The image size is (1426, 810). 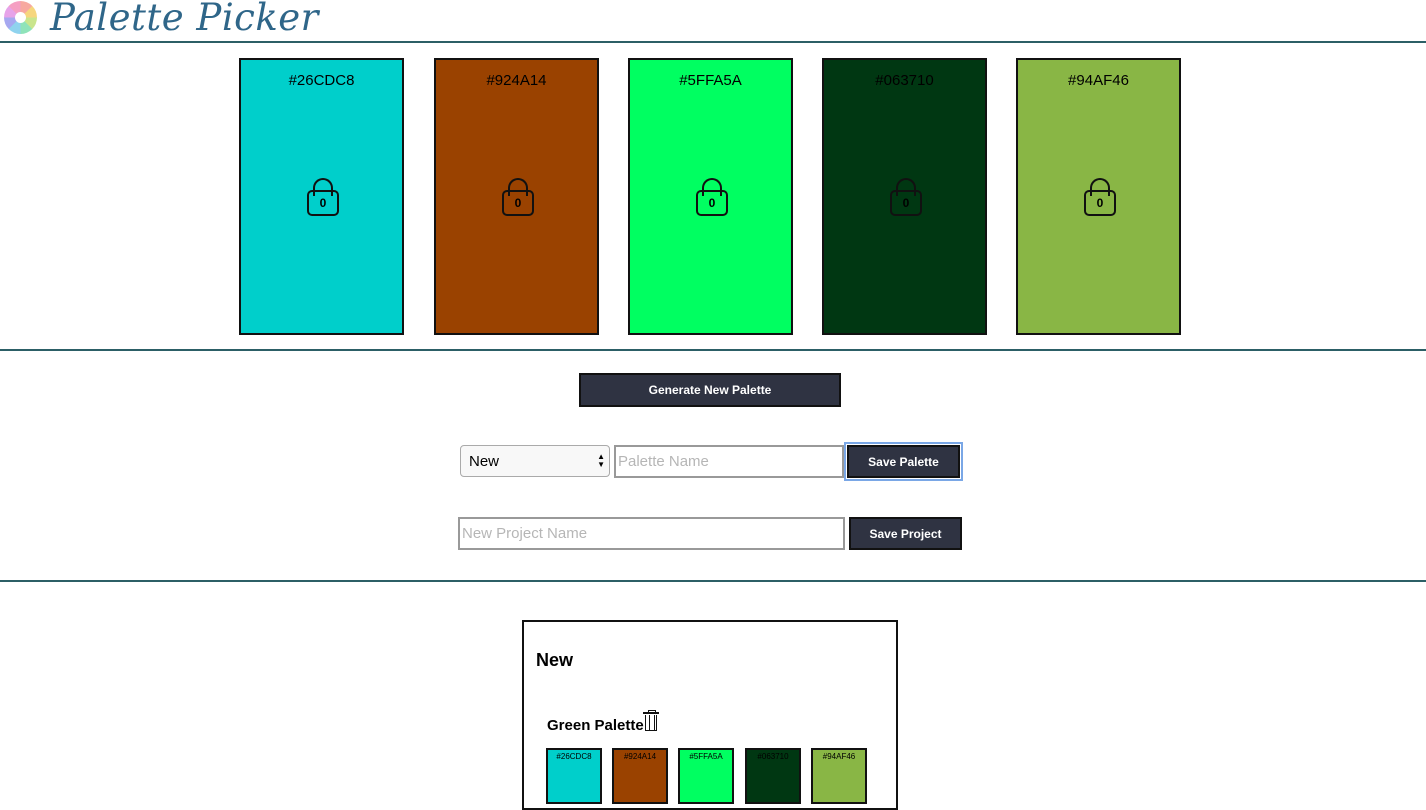 I want to click on swatches-divider, so click(x=713, y=350).